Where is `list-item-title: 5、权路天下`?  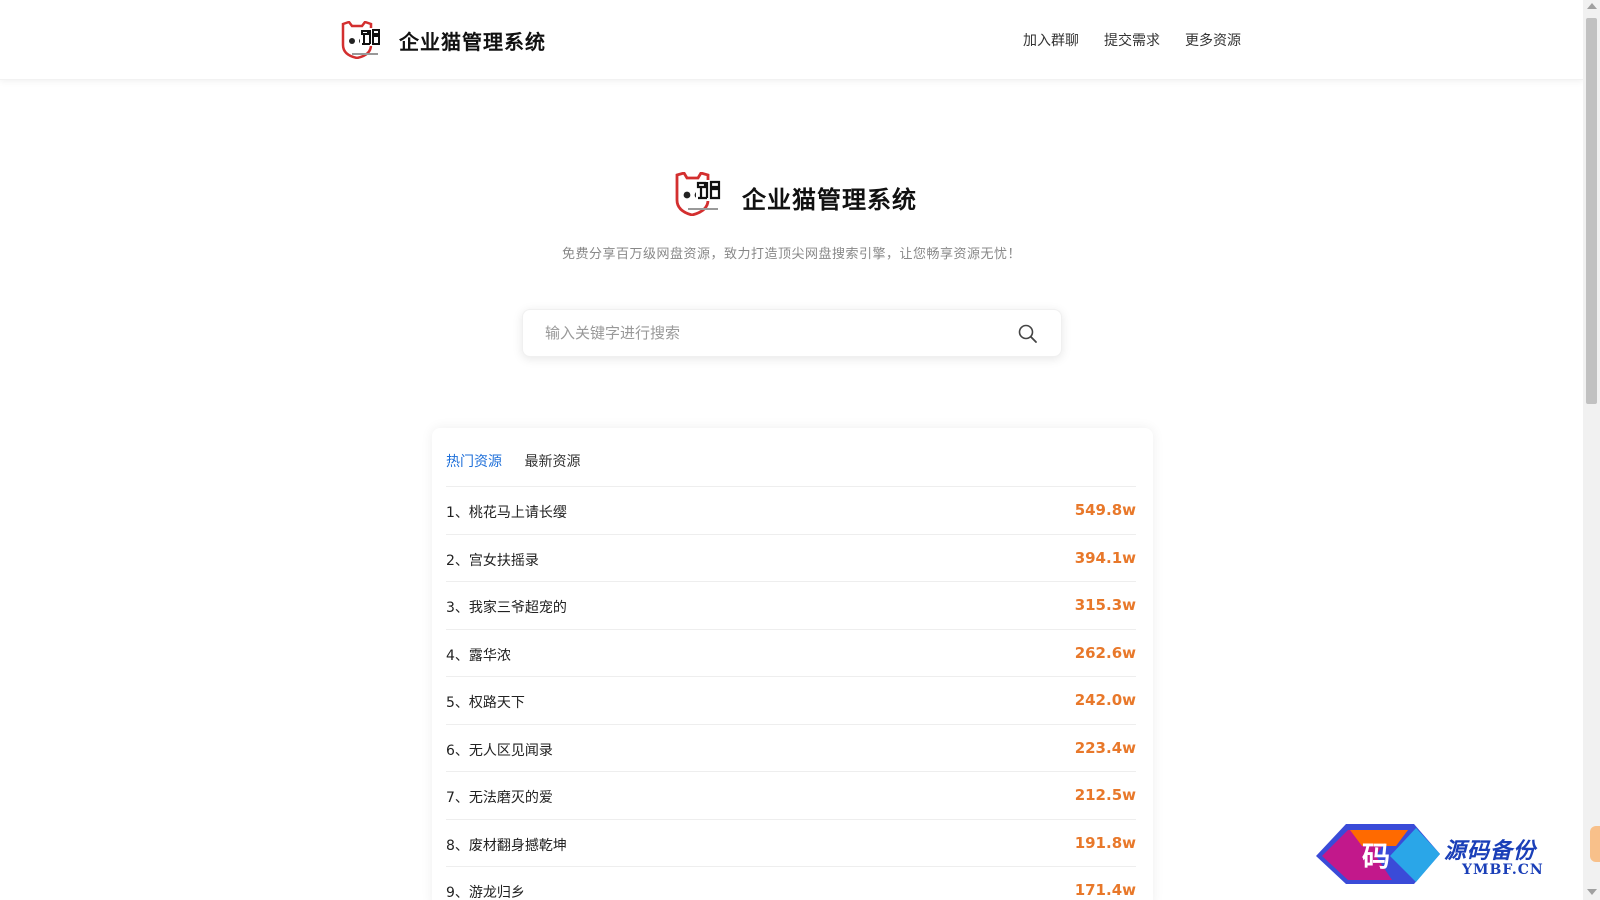
list-item-title: 5、权路天下 is located at coordinates (485, 702).